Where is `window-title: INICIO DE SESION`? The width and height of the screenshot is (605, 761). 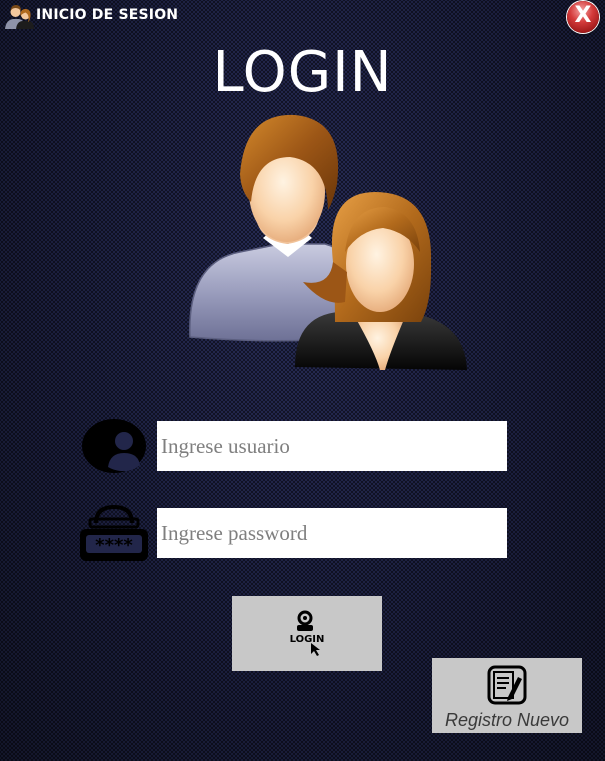
window-title: INICIO DE SESION is located at coordinates (107, 15).